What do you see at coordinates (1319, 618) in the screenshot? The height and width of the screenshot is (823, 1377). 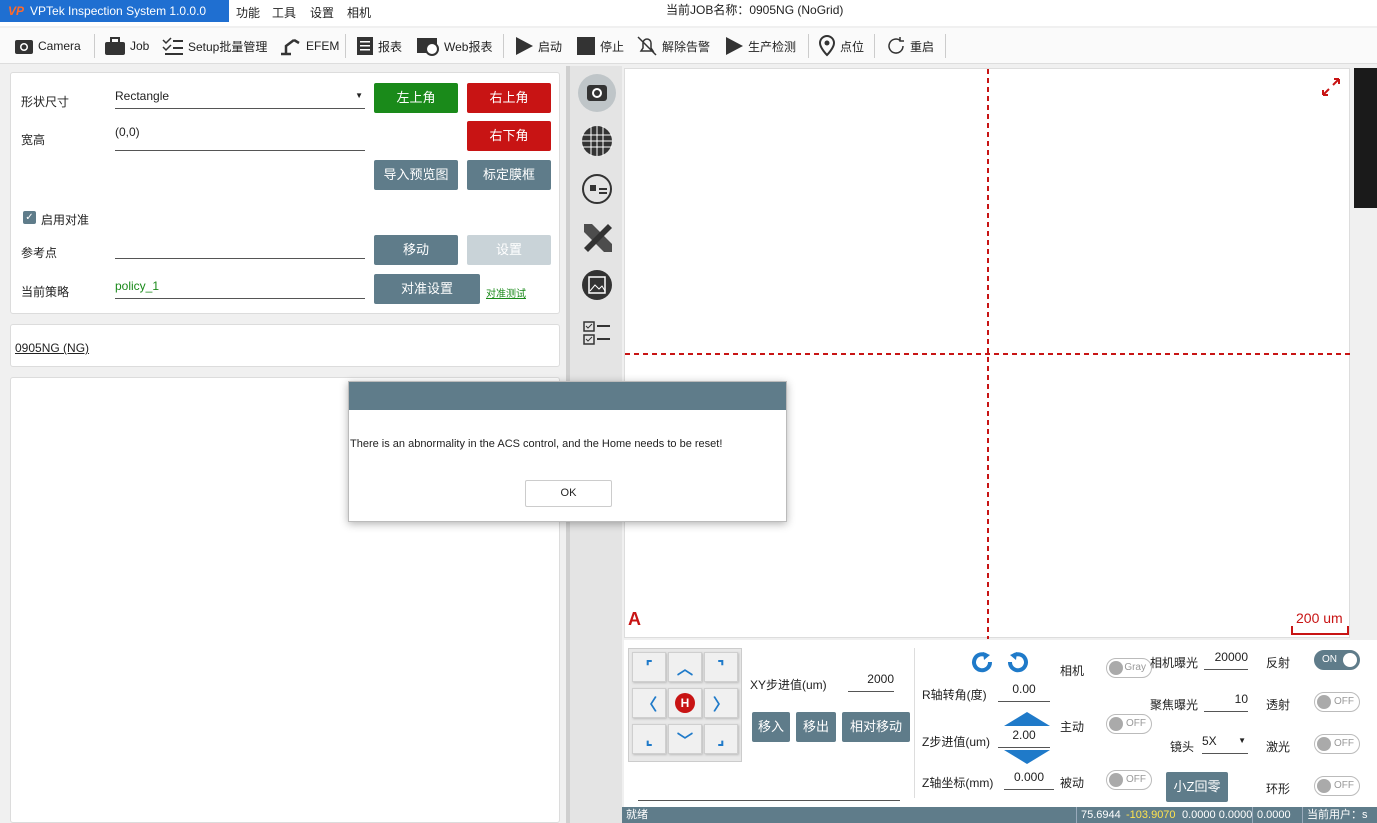 I see `scale-bar-label: 200 um` at bounding box center [1319, 618].